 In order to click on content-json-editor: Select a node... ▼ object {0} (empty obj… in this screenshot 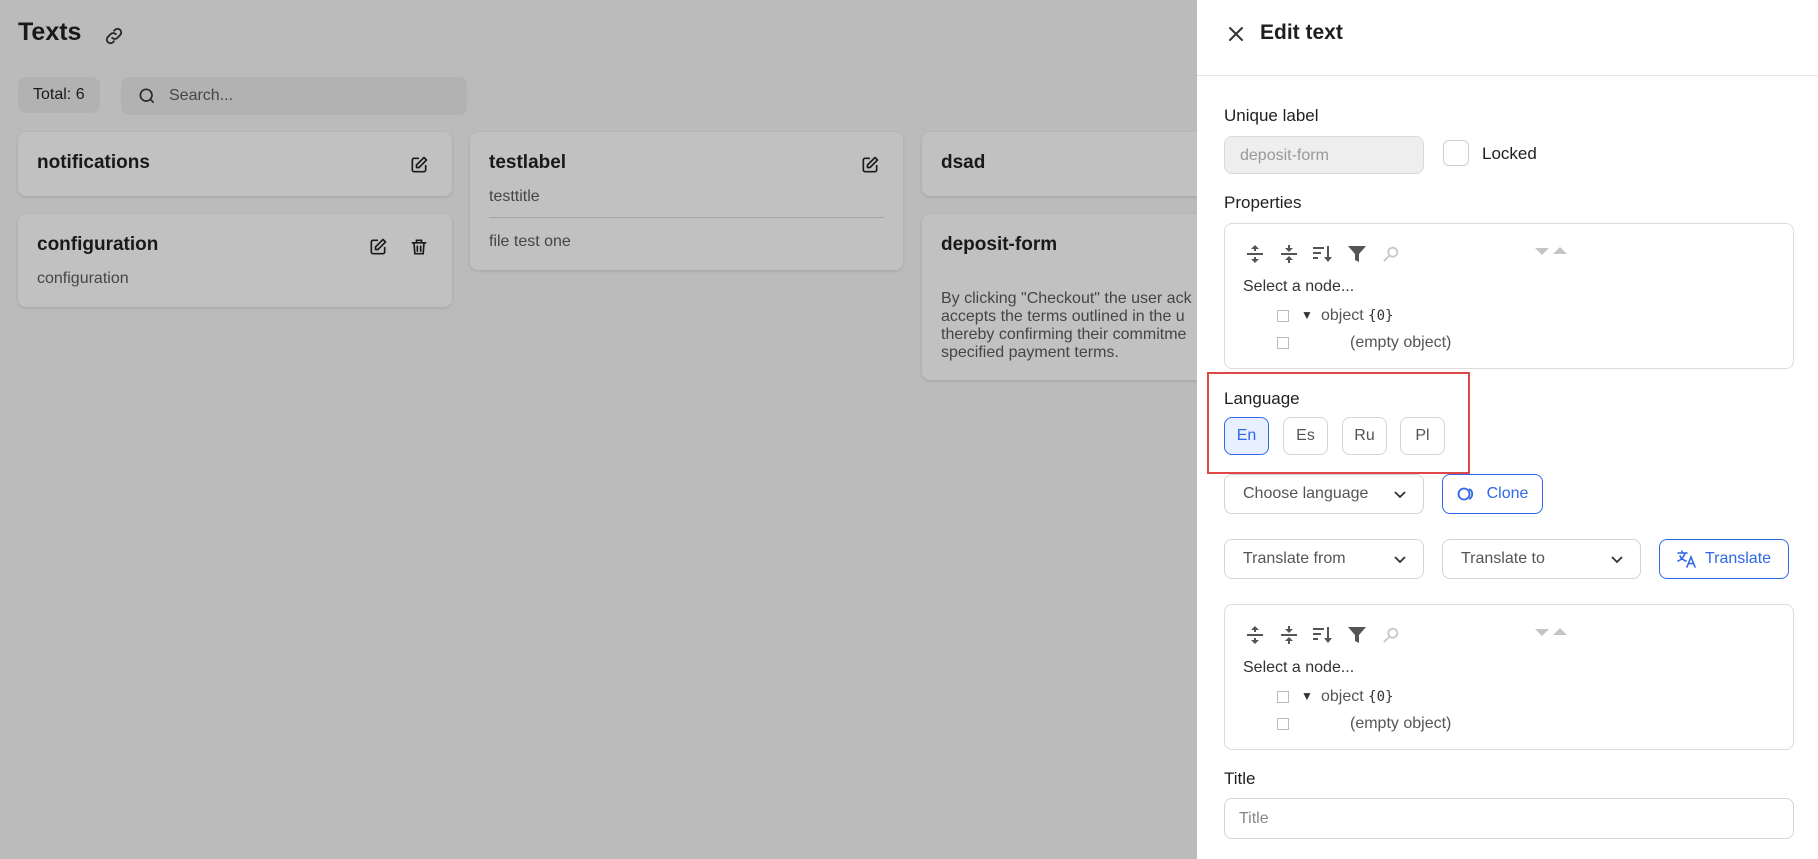, I will do `click(1509, 677)`.